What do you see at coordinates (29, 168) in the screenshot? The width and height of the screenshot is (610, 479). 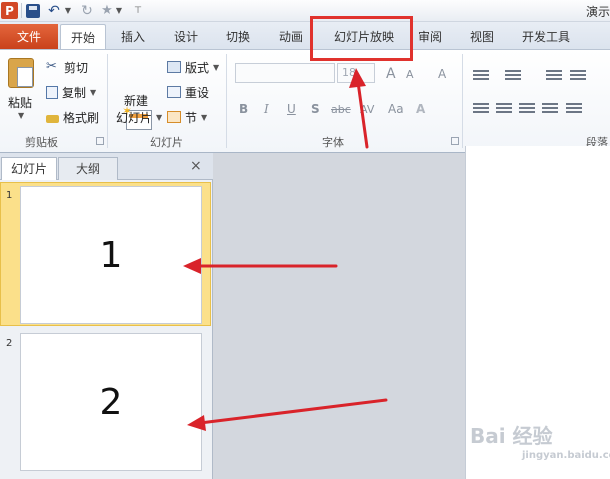 I see `tab-slides-pane: 幻灯片` at bounding box center [29, 168].